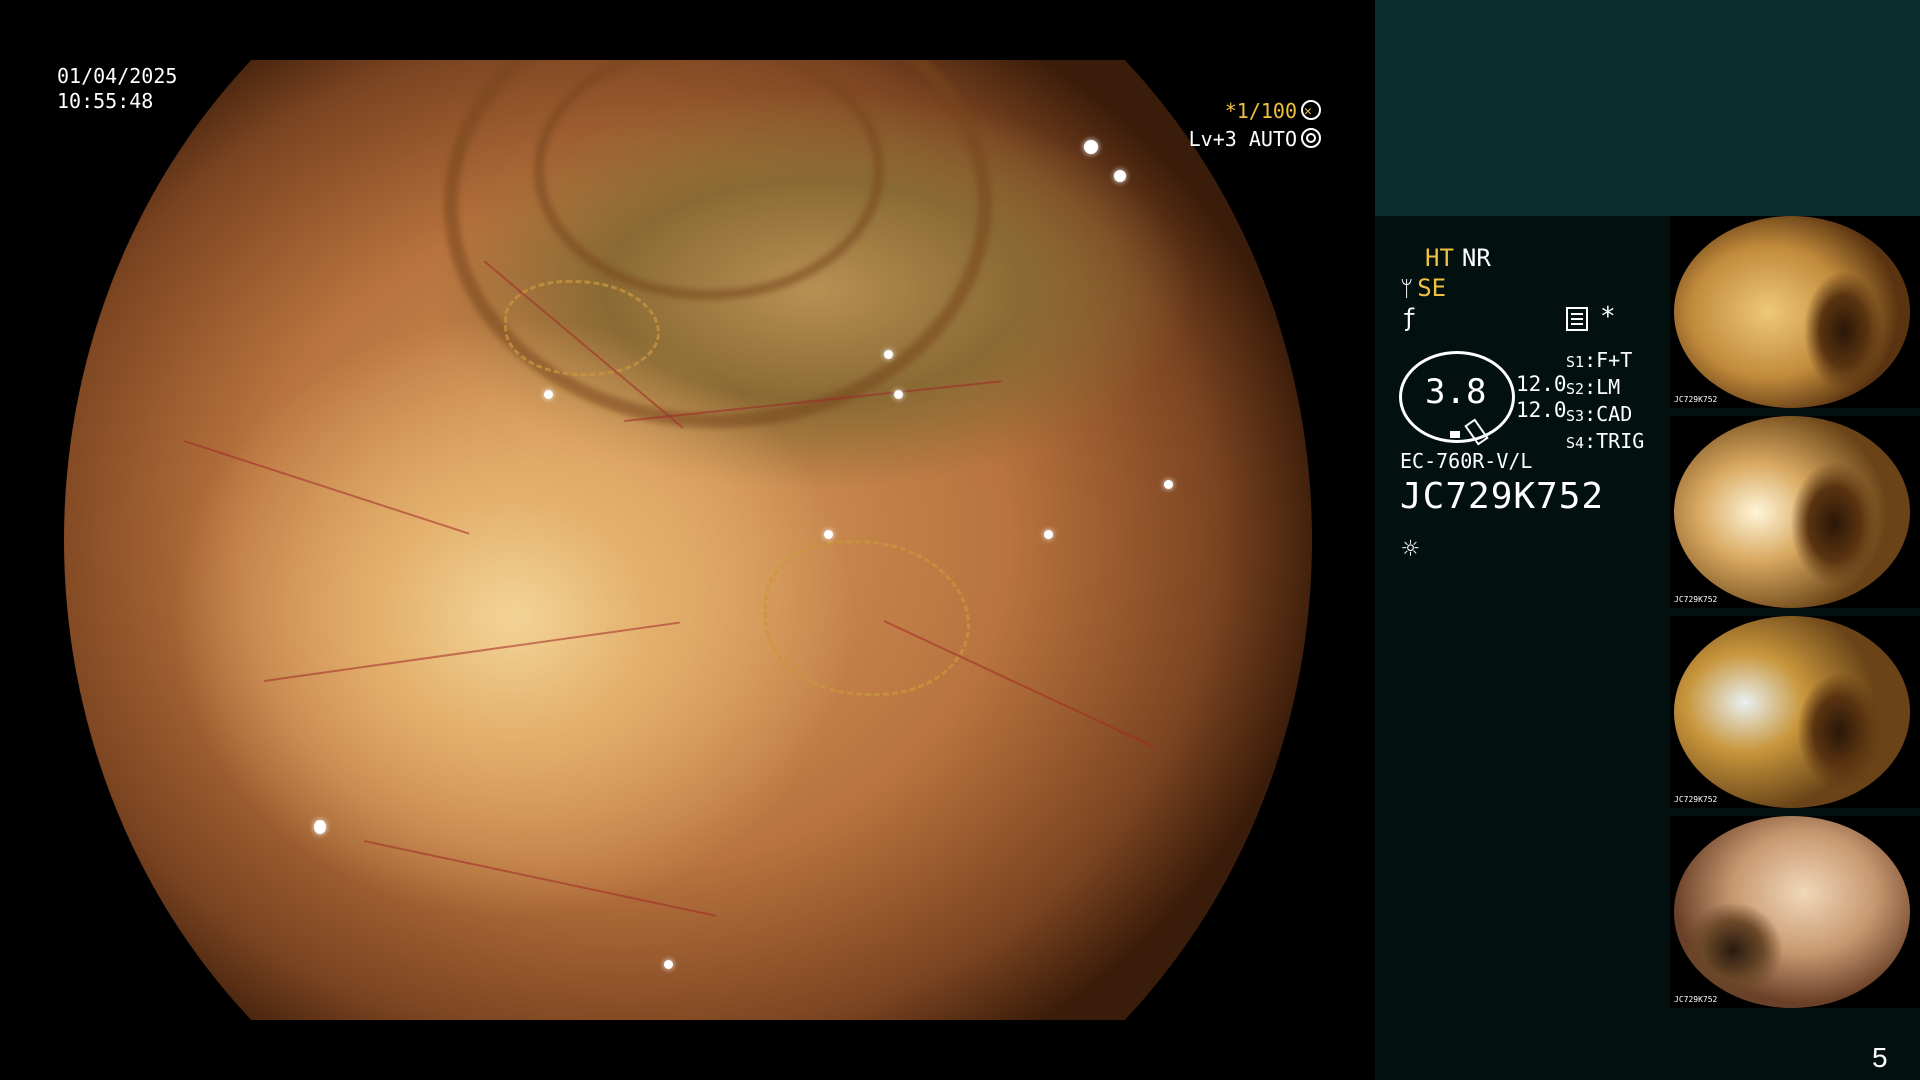 Image resolution: width=1920 pixels, height=1080 pixels. Describe the element at coordinates (1575, 362) in the screenshot. I see `switch-key: S1` at that location.